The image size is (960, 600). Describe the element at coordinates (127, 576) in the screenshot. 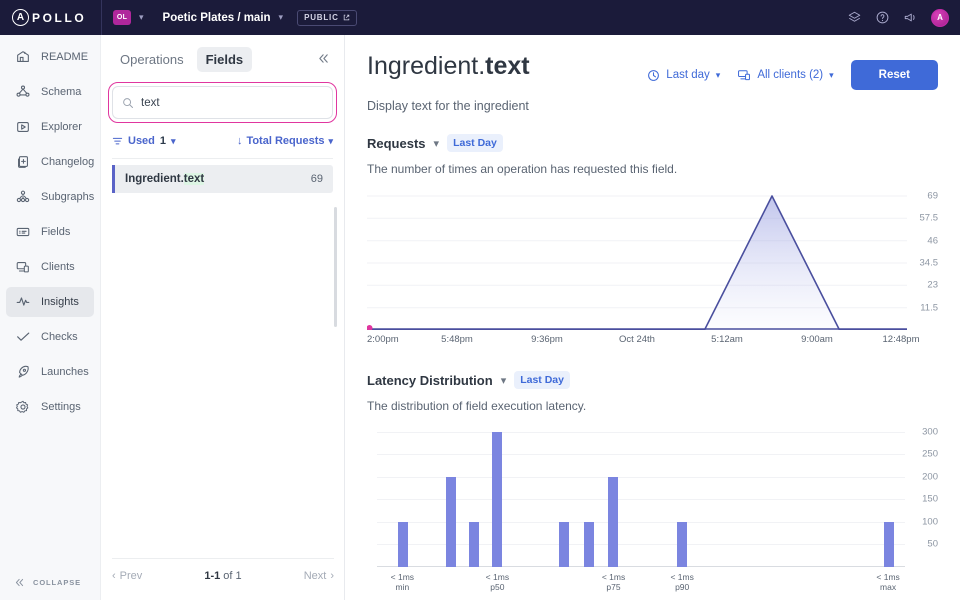

I see `prev-page-button: ‹ Prev` at that location.